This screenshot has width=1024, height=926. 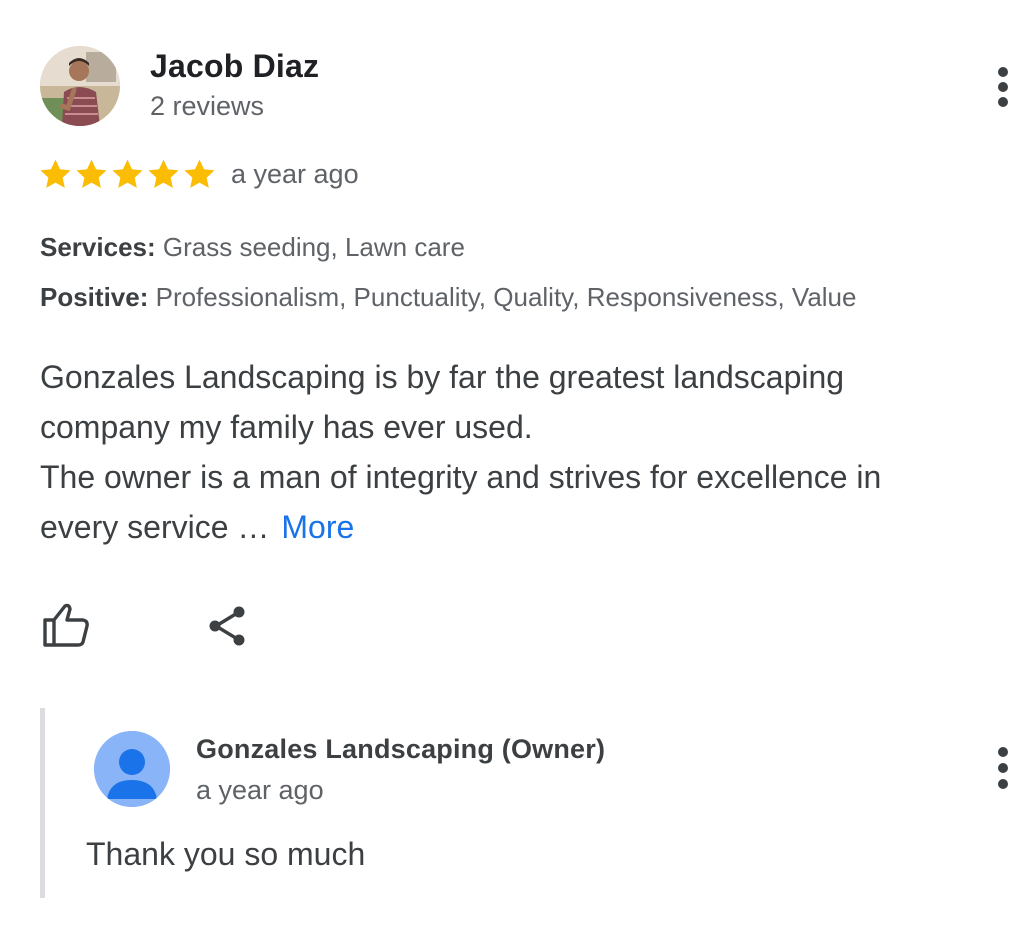 I want to click on owner-name: Gonzales Landscaping (Owner), so click(x=401, y=749).